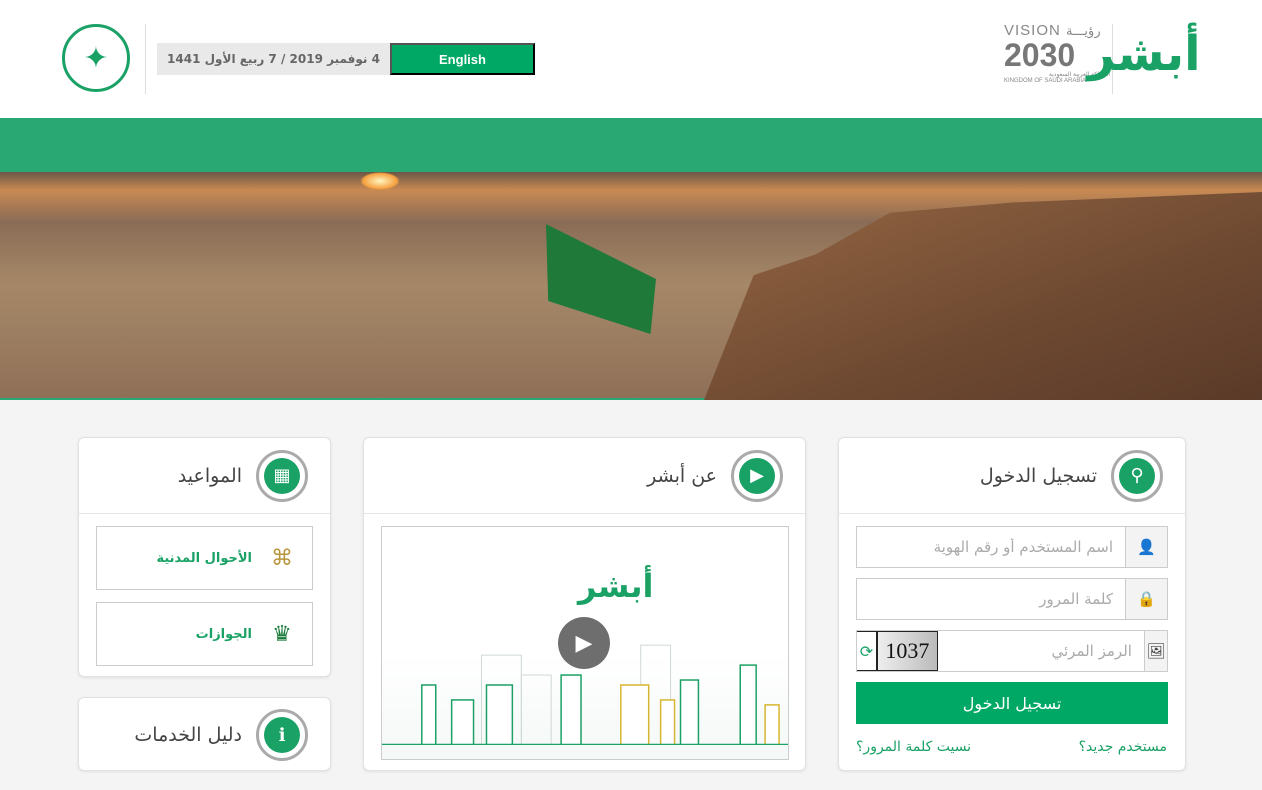 This screenshot has height=790, width=1262. I want to click on date-display: 4 نوفمبر 2019 / 7 ربيع الأول 1441, so click(273, 59).